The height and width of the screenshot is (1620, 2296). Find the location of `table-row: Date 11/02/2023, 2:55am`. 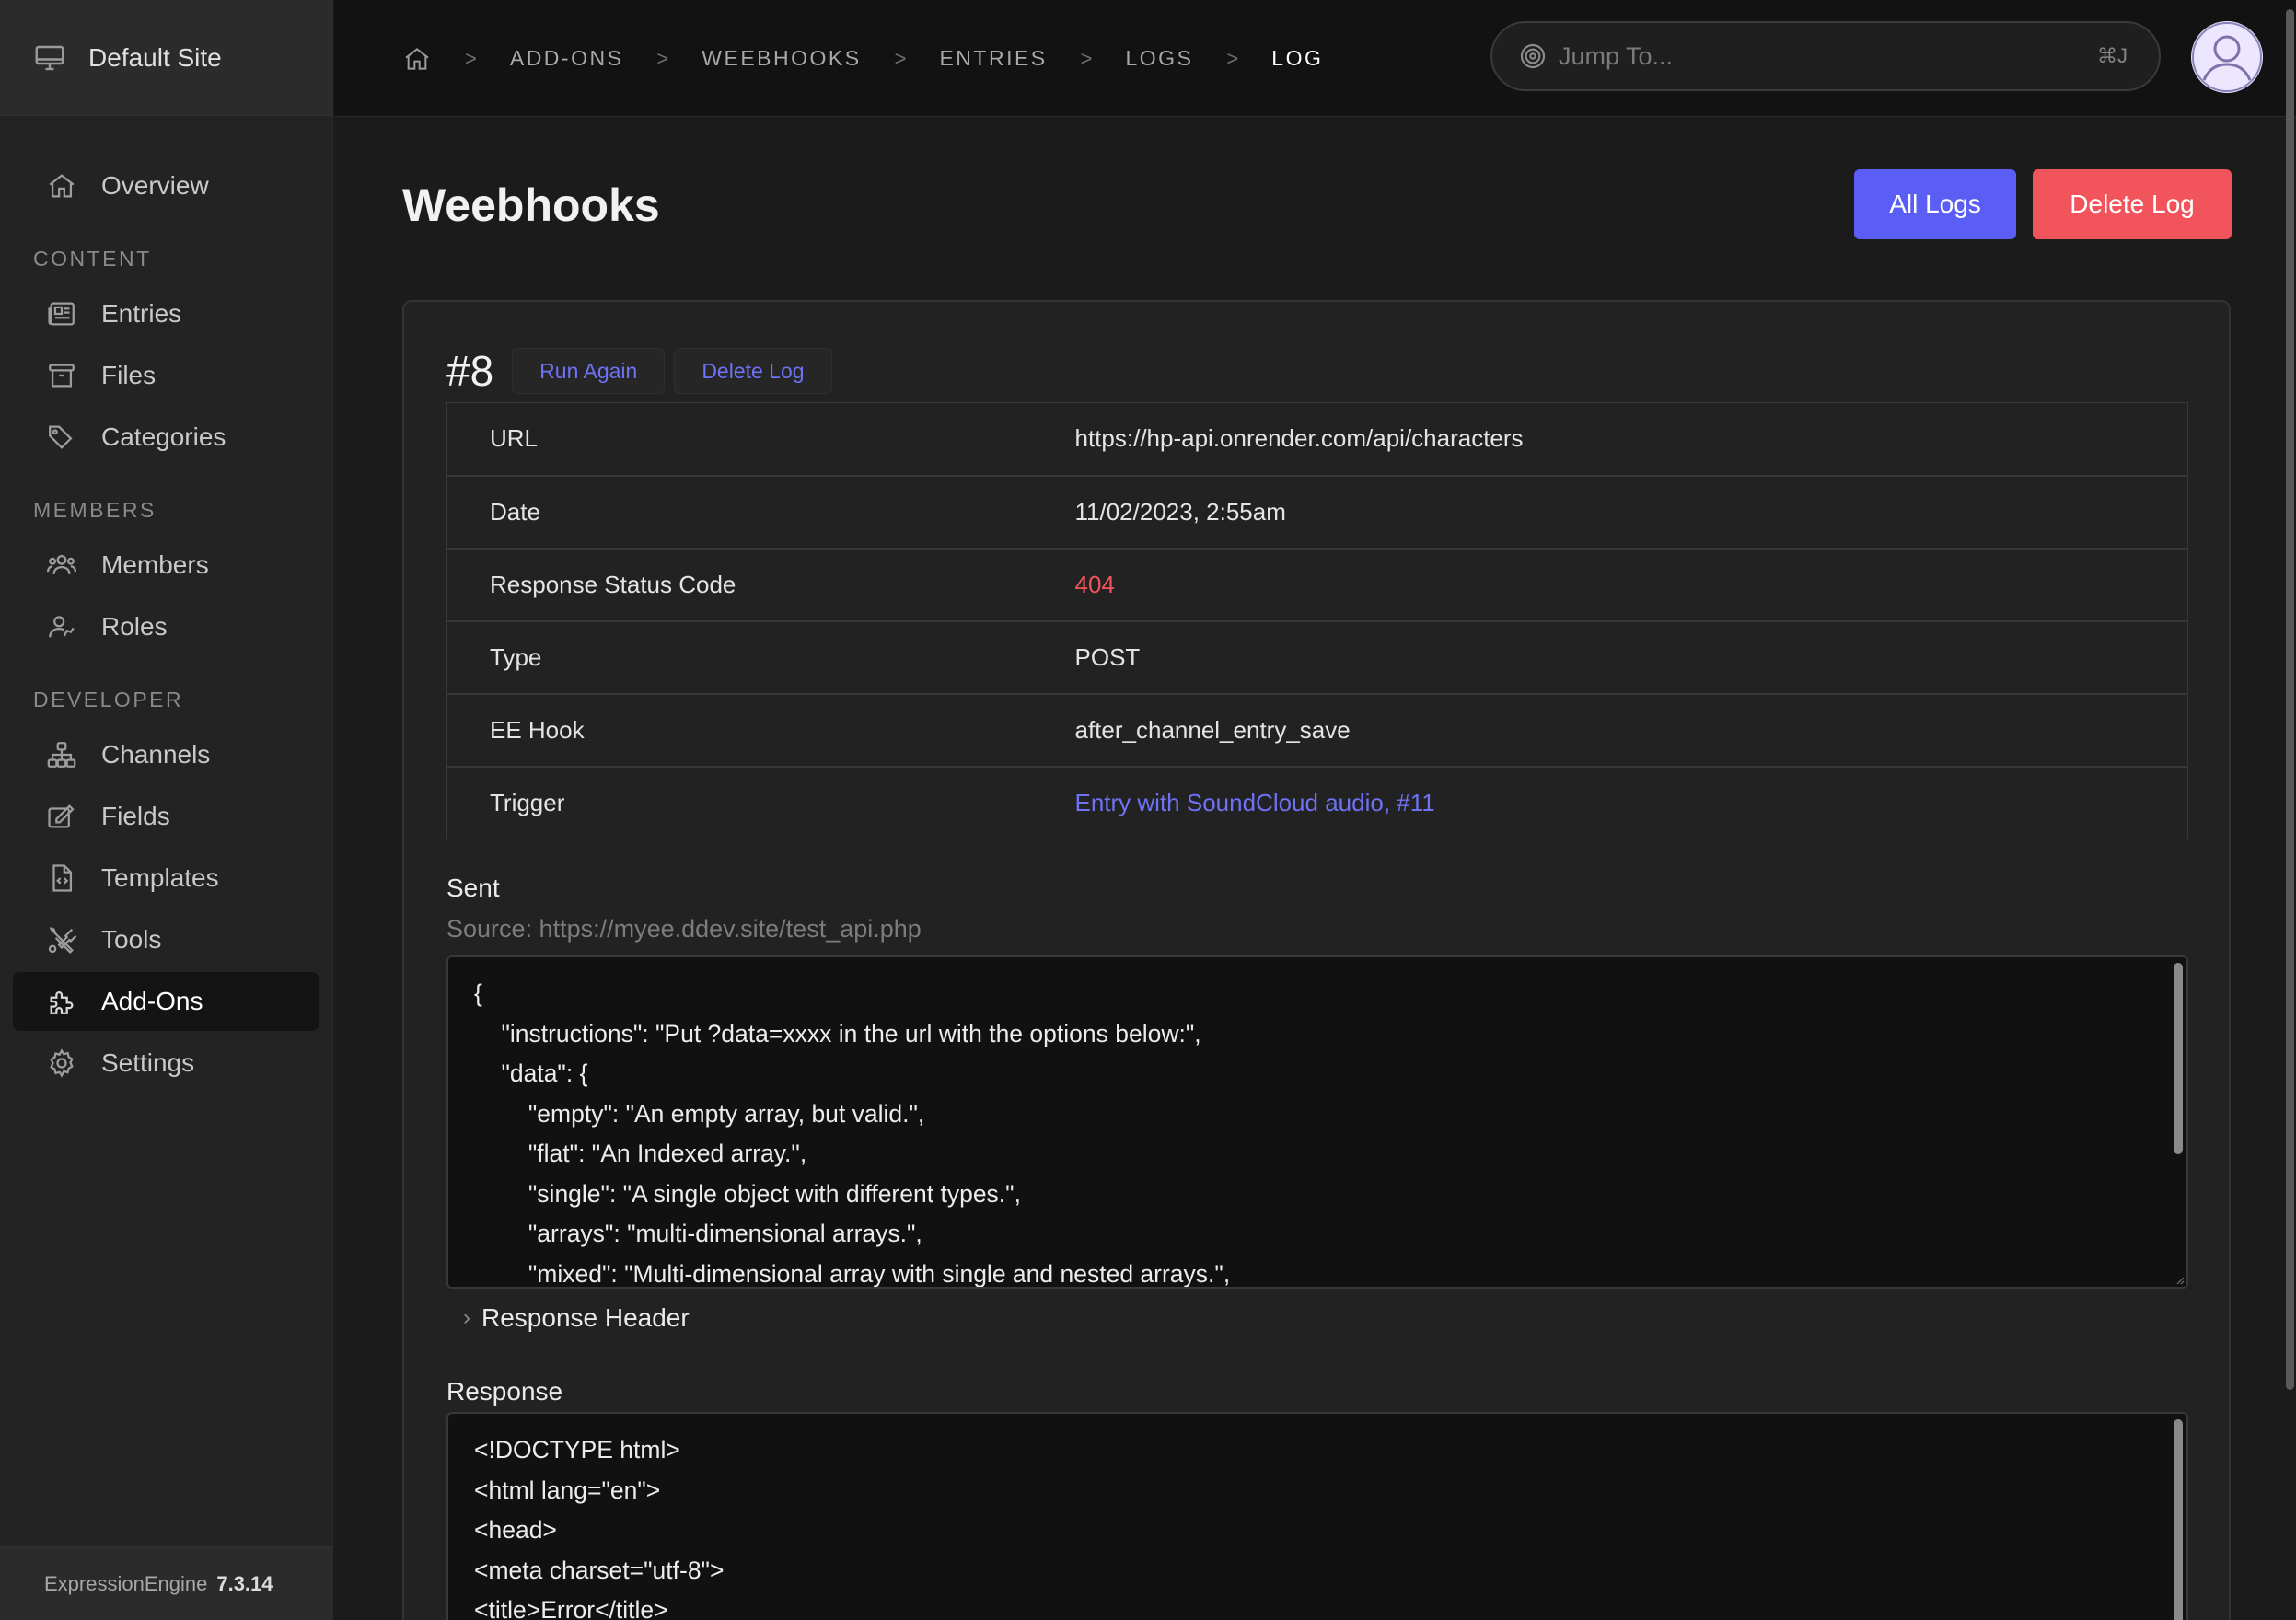

table-row: Date 11/02/2023, 2:55am is located at coordinates (1317, 512).